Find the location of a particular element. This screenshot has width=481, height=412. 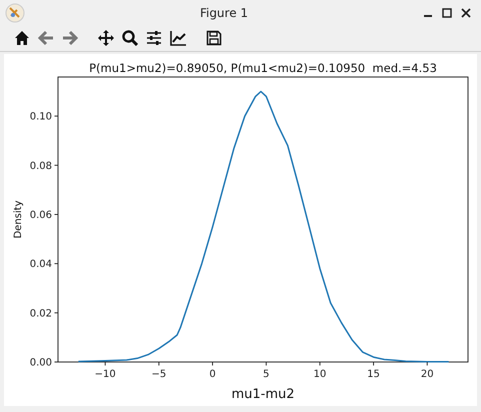

close-icon is located at coordinates (466, 13).